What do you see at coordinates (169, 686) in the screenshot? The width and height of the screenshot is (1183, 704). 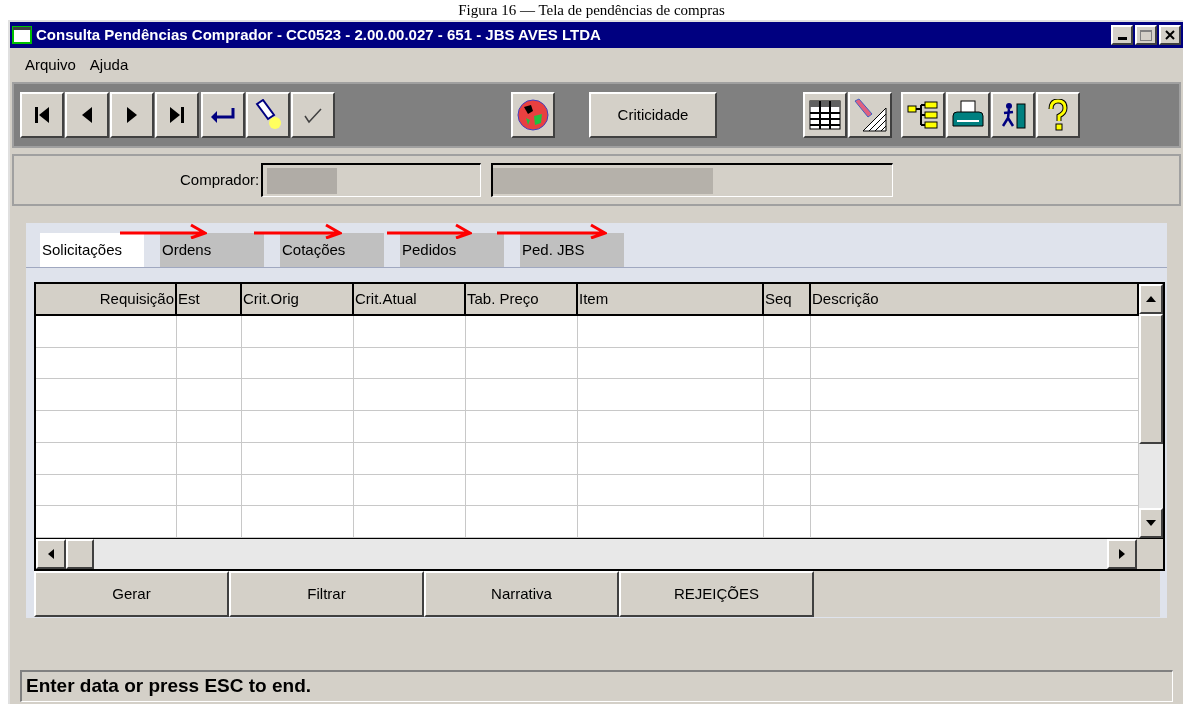 I see `status-message: Enter data or press ESC to end.` at bounding box center [169, 686].